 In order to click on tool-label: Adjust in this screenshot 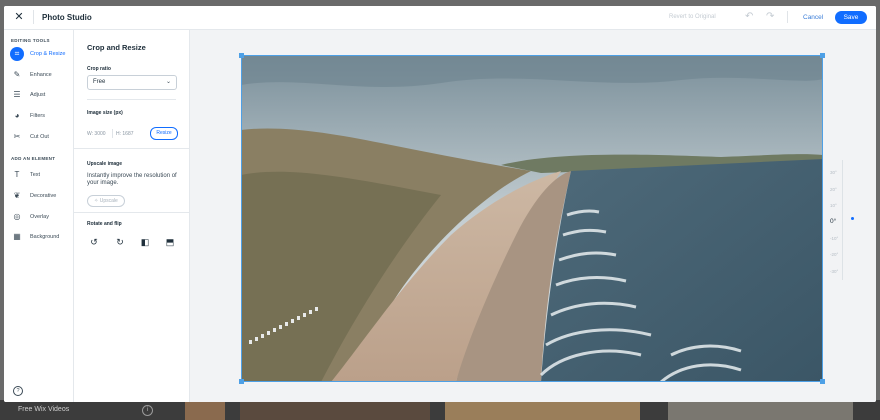, I will do `click(38, 95)`.